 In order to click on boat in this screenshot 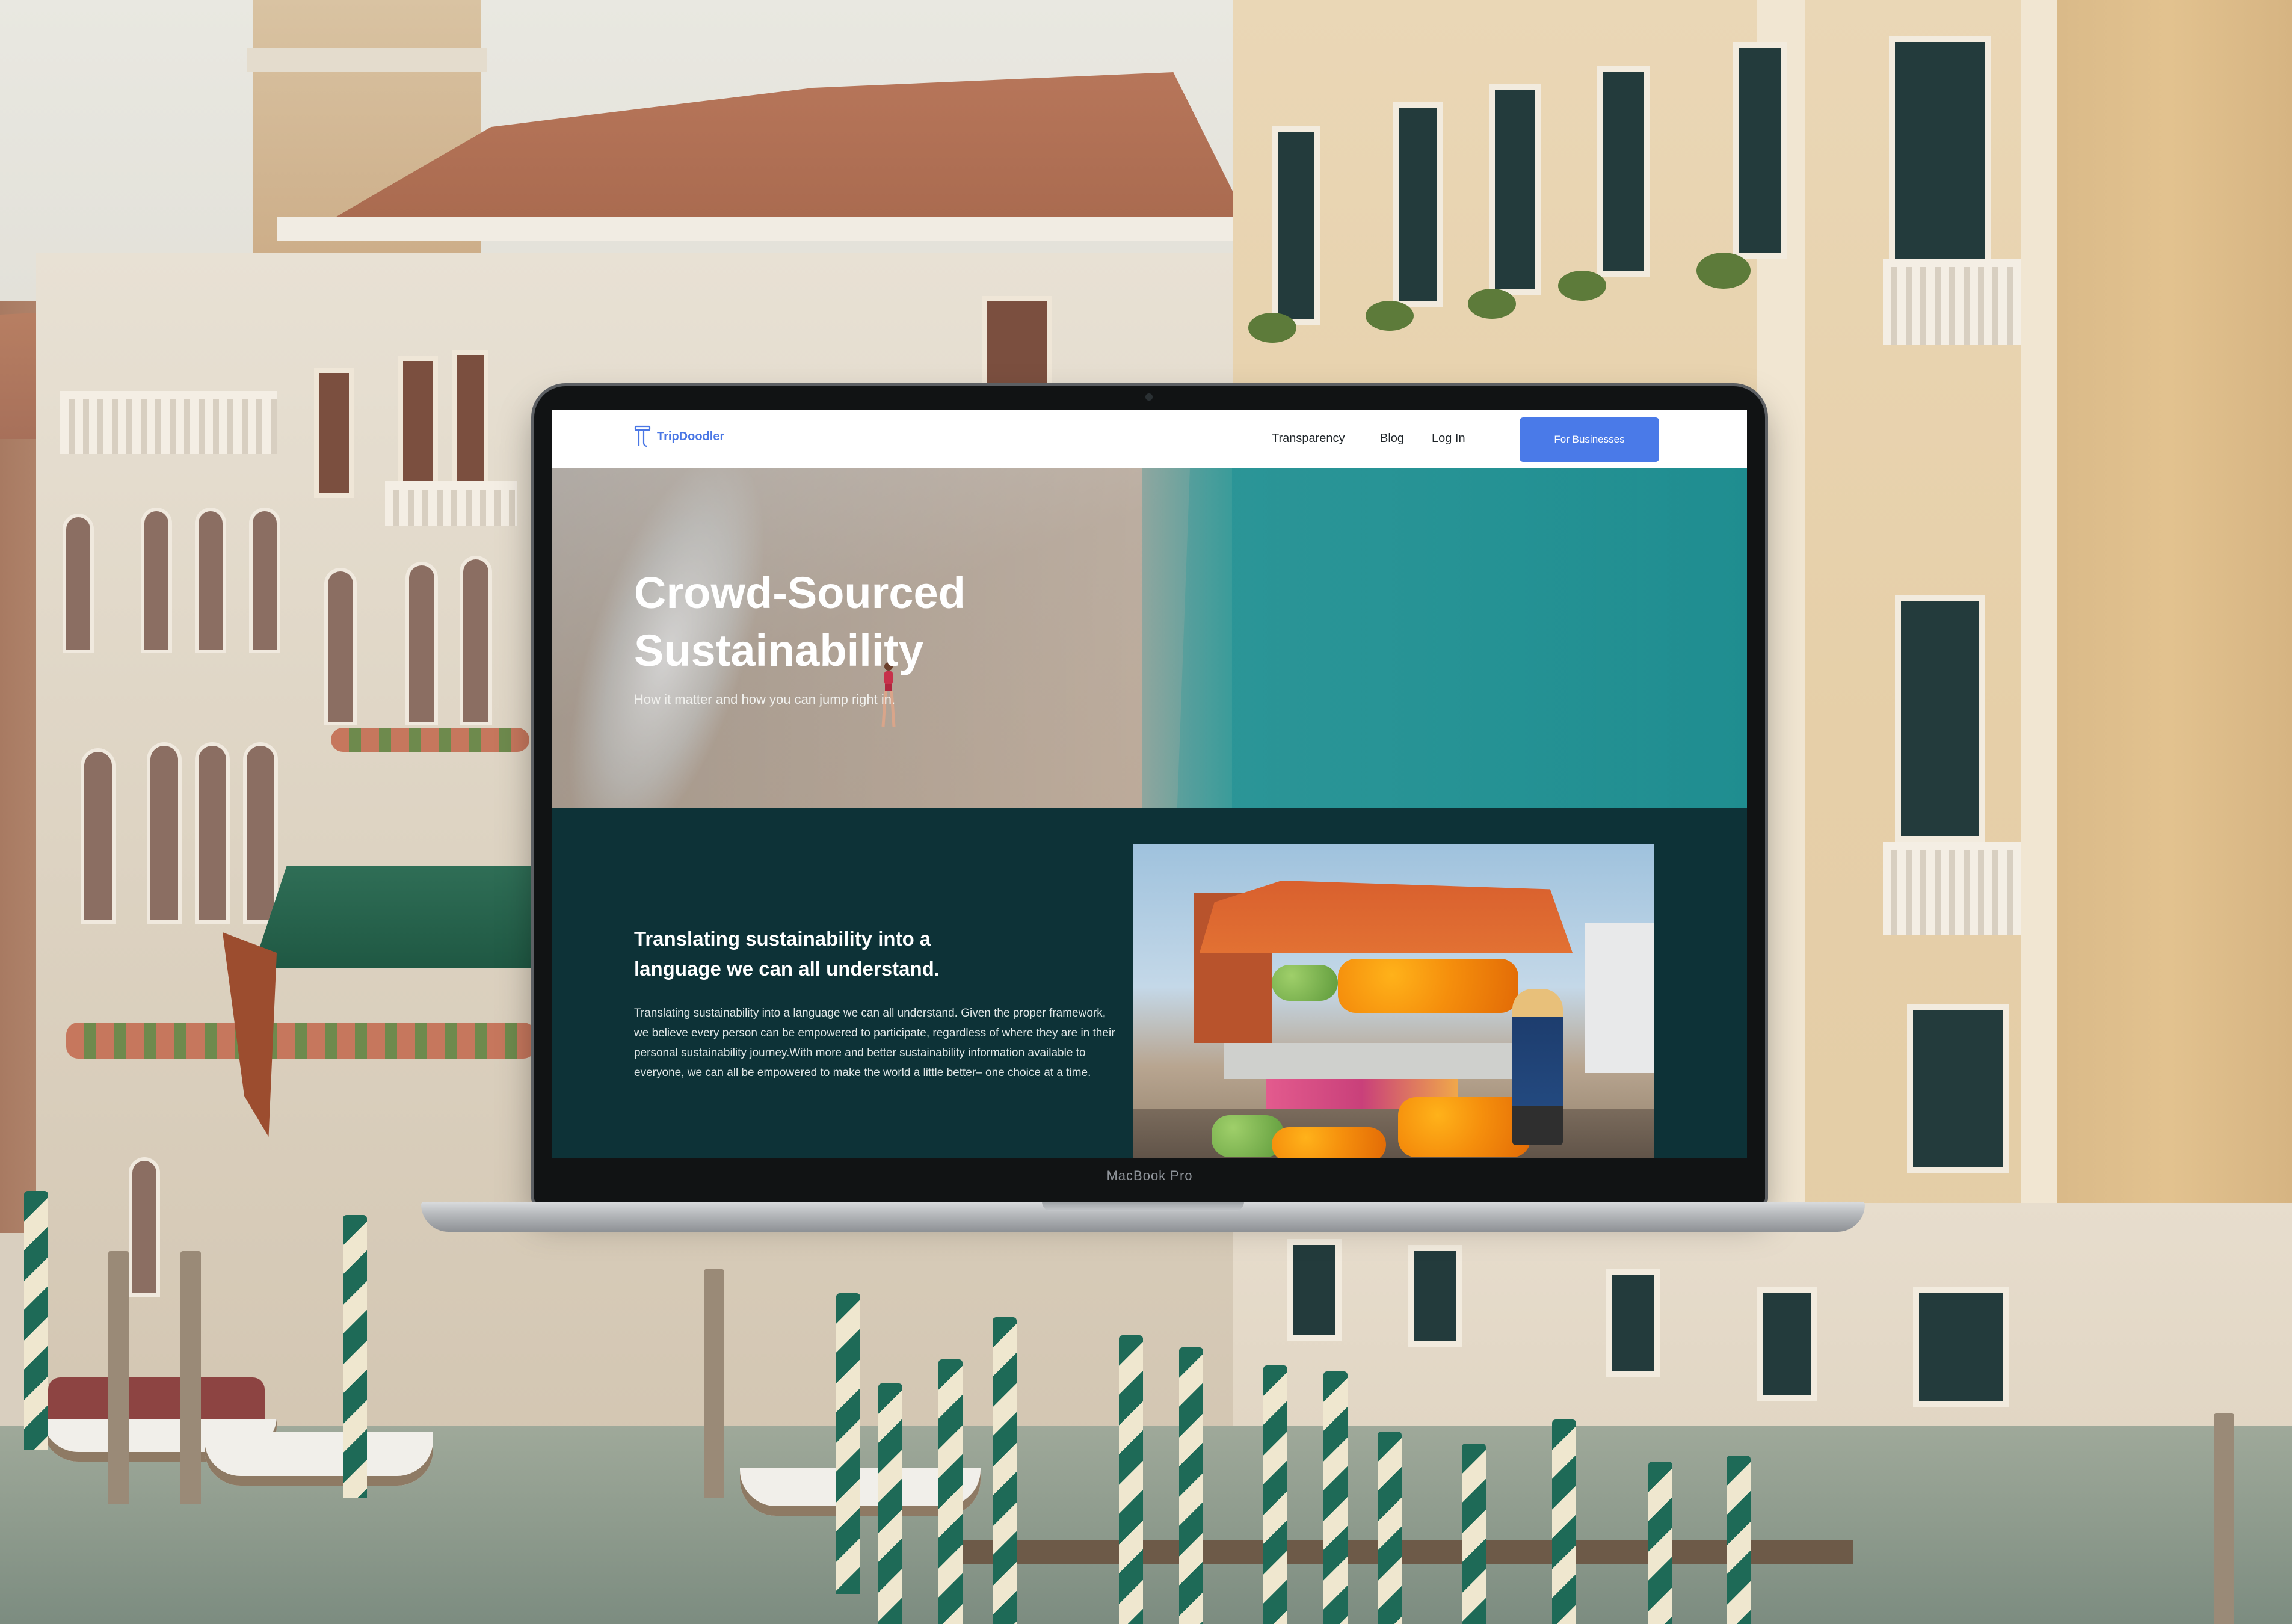, I will do `click(319, 1459)`.